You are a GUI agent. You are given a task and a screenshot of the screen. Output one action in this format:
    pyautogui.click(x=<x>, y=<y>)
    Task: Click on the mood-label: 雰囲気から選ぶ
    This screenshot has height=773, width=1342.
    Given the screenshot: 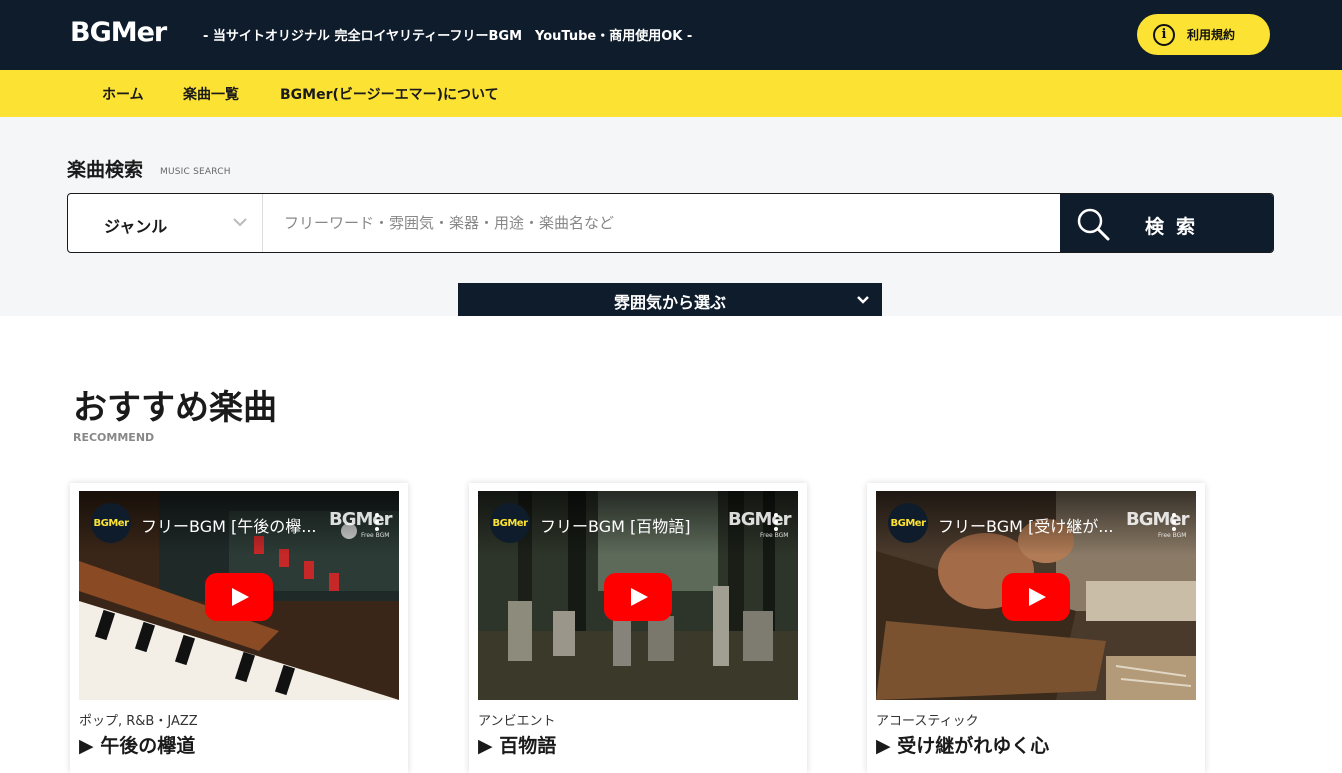 What is the action you would take?
    pyautogui.click(x=669, y=302)
    